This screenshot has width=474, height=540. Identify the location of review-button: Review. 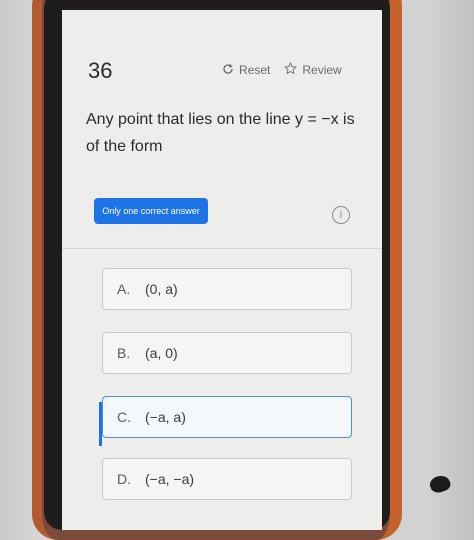
(313, 70).